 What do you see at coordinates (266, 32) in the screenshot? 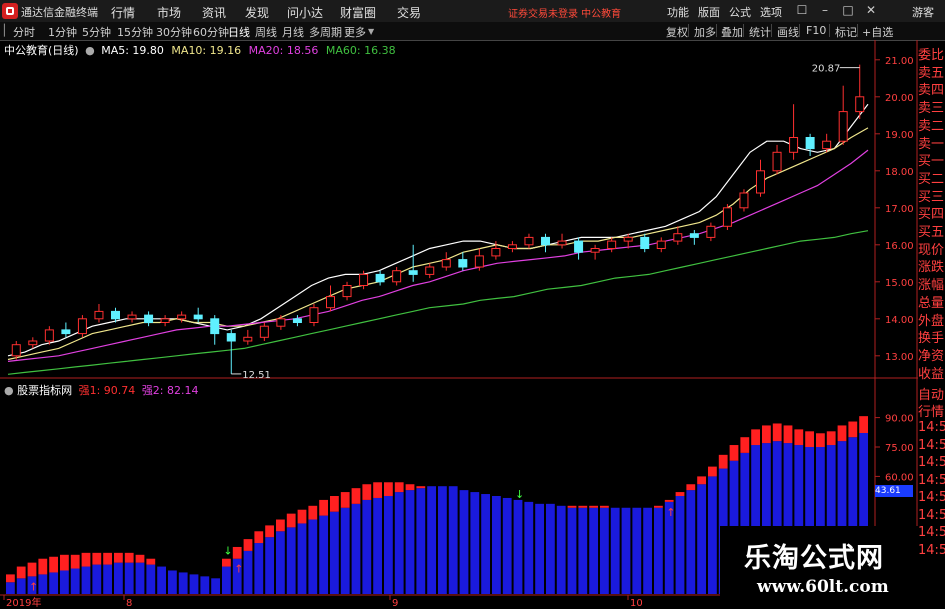
I see `period-weekly: 周线` at bounding box center [266, 32].